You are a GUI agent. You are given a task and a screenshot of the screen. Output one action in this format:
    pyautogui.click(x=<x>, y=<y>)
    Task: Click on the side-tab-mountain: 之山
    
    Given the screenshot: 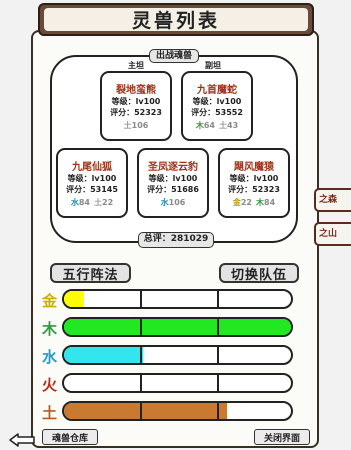 What is the action you would take?
    pyautogui.click(x=332, y=234)
    